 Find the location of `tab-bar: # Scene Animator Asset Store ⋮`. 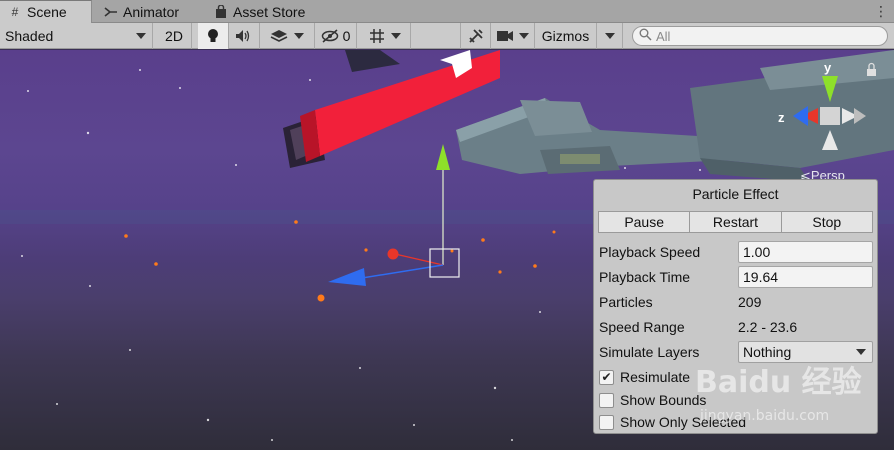

tab-bar: # Scene Animator Asset Store ⋮ is located at coordinates (447, 11).